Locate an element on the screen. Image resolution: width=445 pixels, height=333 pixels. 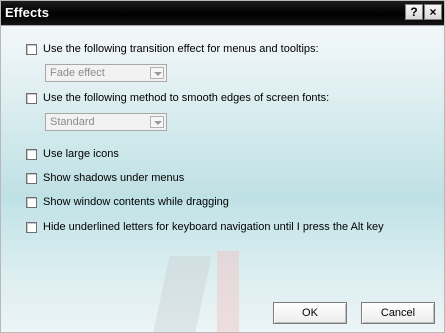
window-dragging-option: Show window contents while dragging is located at coordinates (127, 202).